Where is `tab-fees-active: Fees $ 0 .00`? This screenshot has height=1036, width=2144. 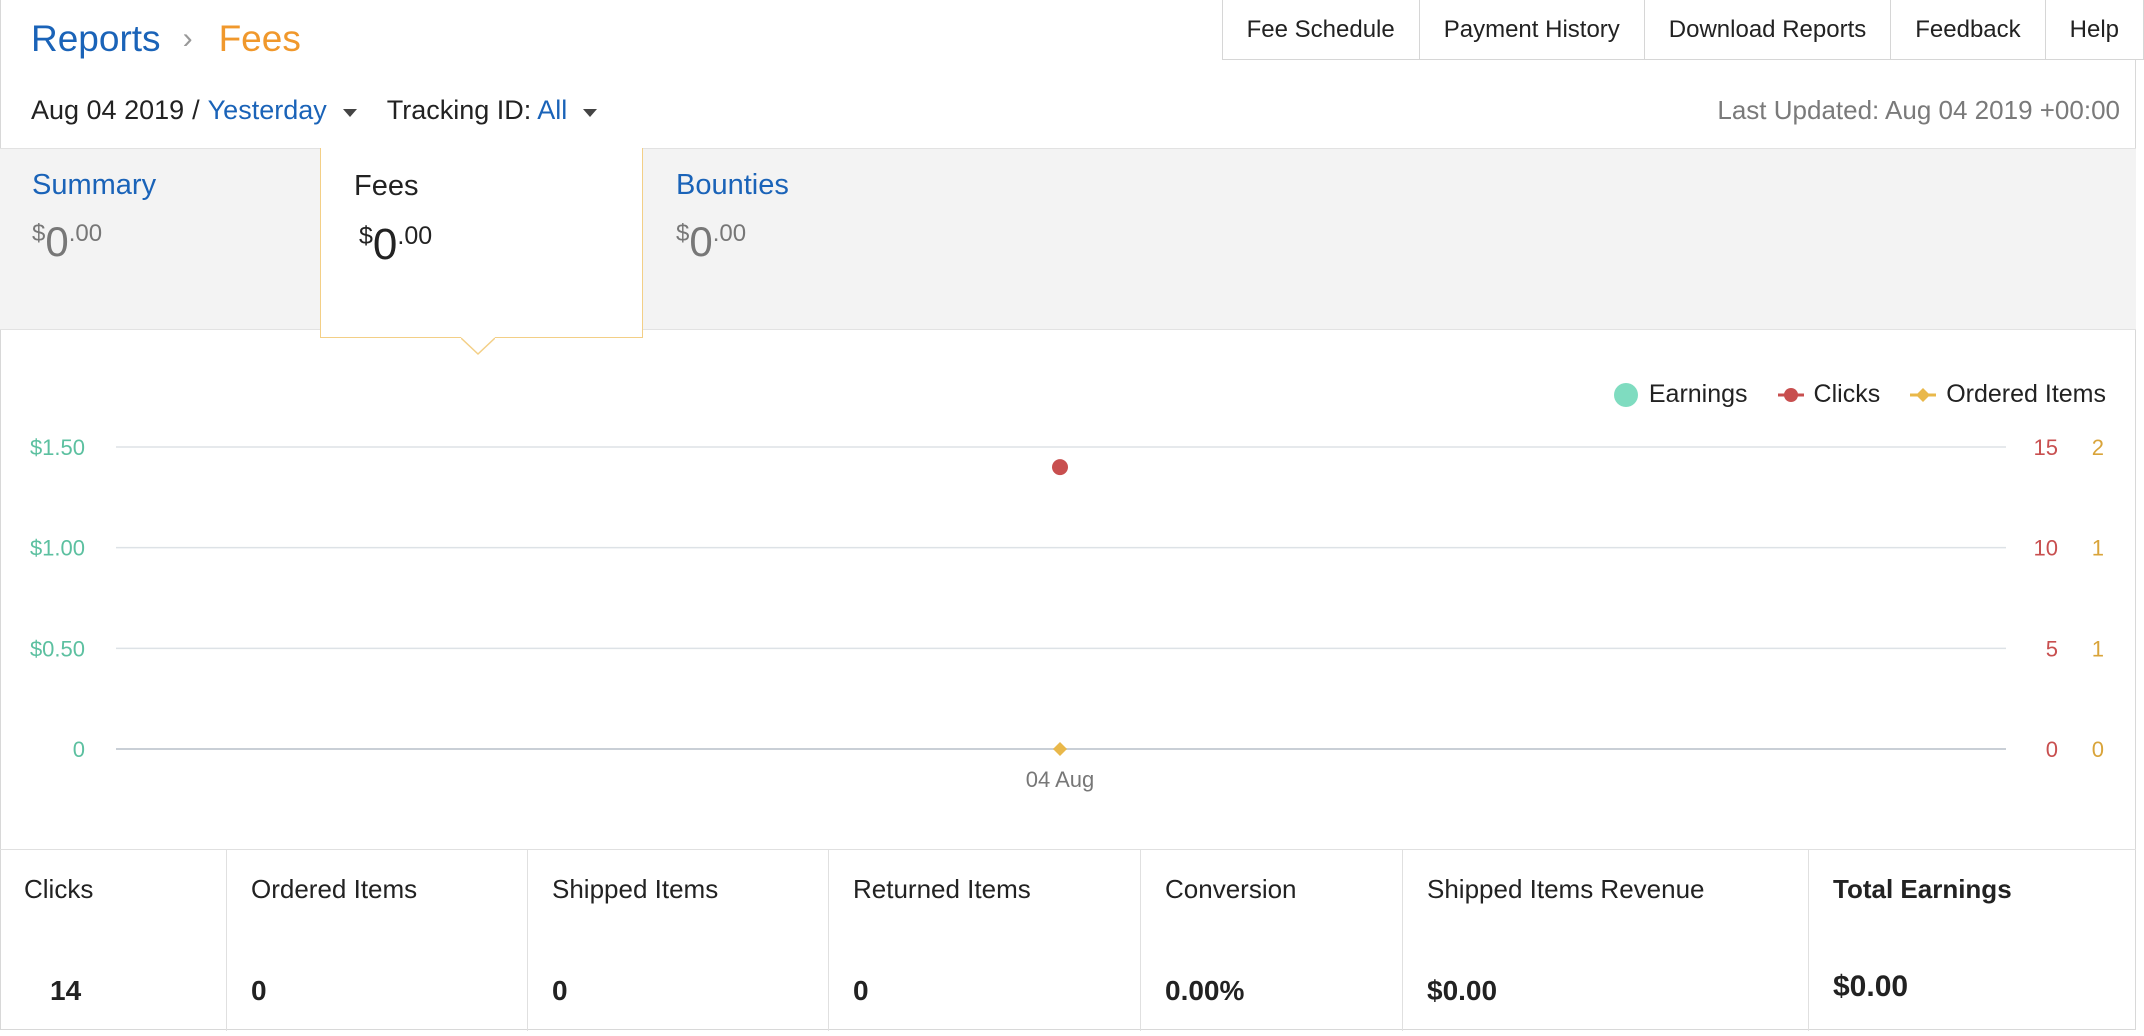
tab-fees-active: Fees $ 0 .00 is located at coordinates (481, 243).